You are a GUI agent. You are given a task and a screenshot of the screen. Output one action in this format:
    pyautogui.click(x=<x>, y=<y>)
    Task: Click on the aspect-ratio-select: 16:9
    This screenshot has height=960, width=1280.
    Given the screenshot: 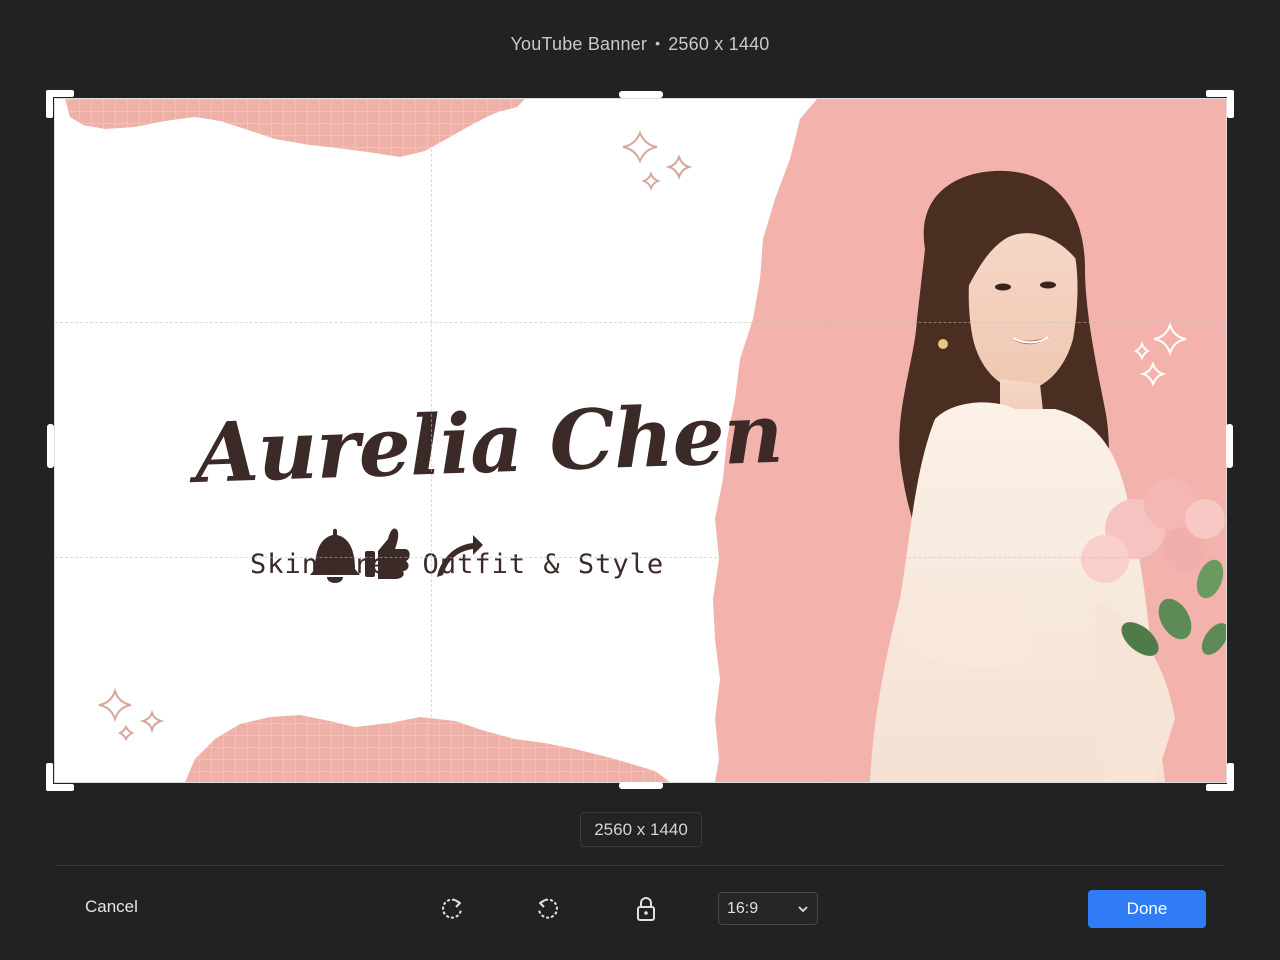 What is the action you would take?
    pyautogui.click(x=768, y=908)
    